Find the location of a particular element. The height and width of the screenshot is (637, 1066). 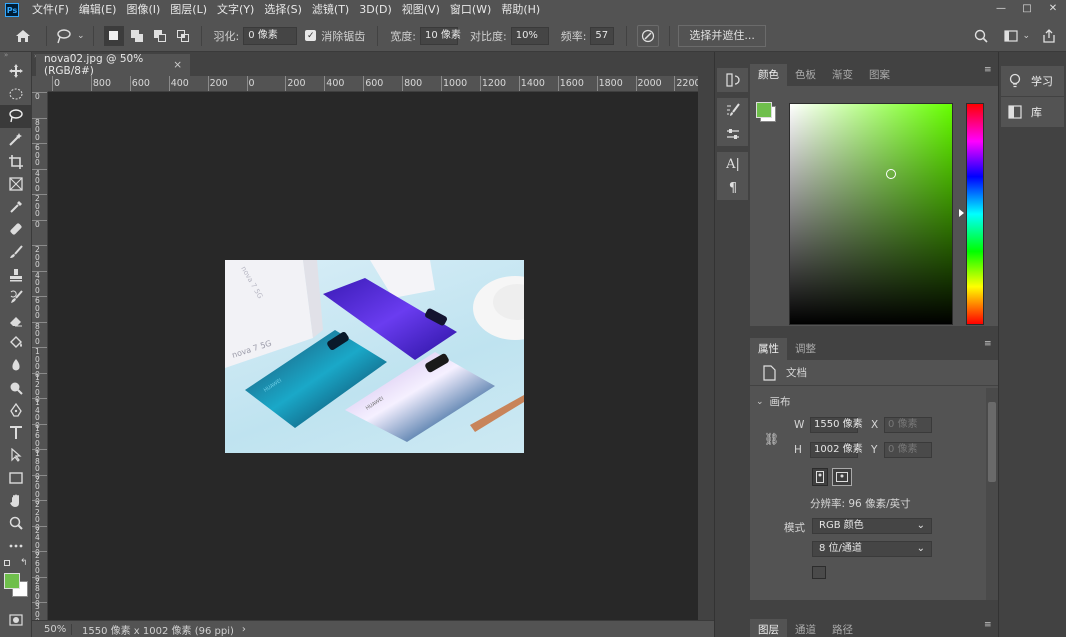

type-tool-icon is located at coordinates (16, 433).